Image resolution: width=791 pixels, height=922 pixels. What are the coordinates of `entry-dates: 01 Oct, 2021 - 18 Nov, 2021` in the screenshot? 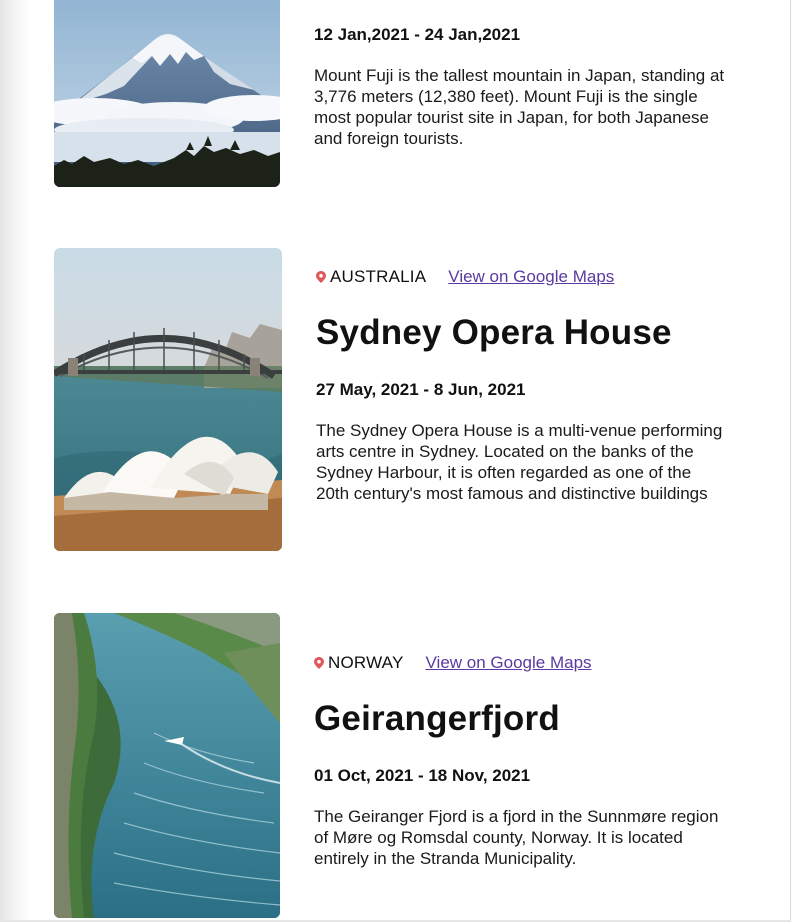 It's located at (422, 775).